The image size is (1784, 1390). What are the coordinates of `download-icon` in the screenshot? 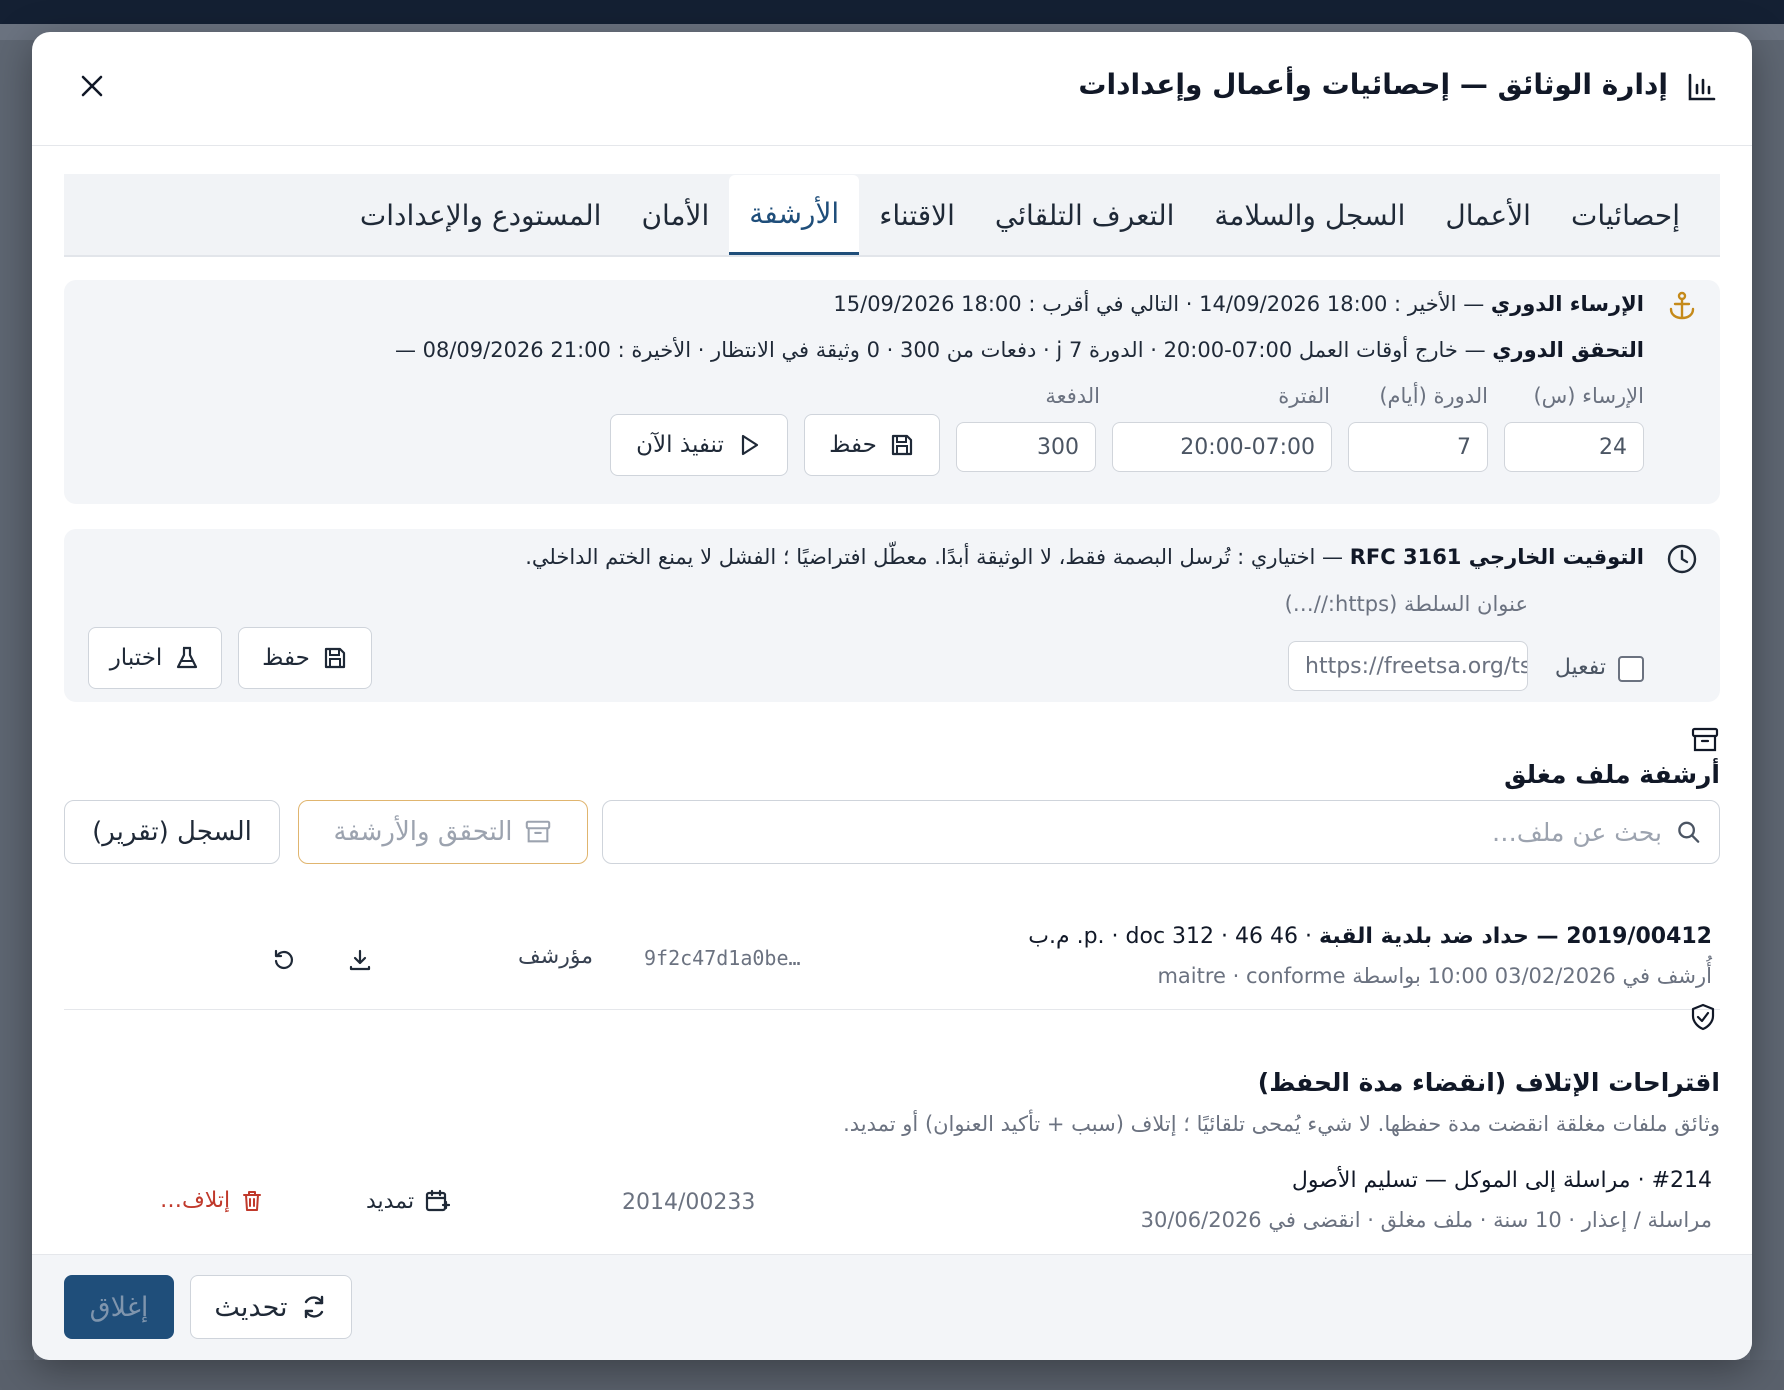 It's located at (360, 960).